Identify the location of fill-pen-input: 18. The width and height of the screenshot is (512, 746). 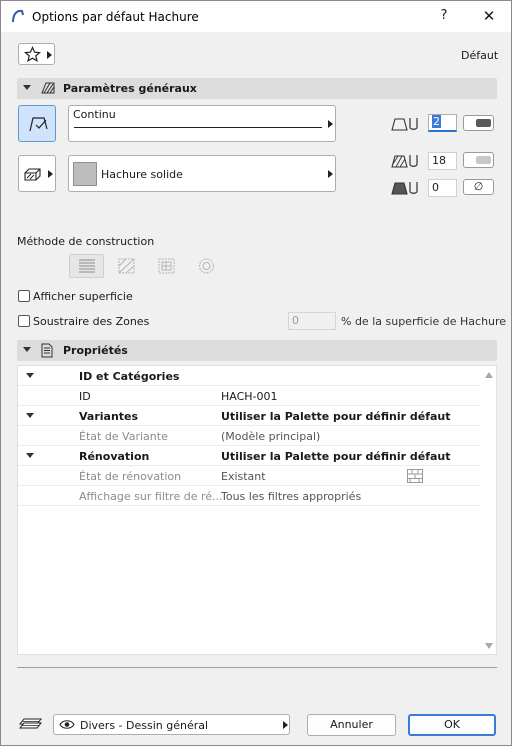
(442, 161).